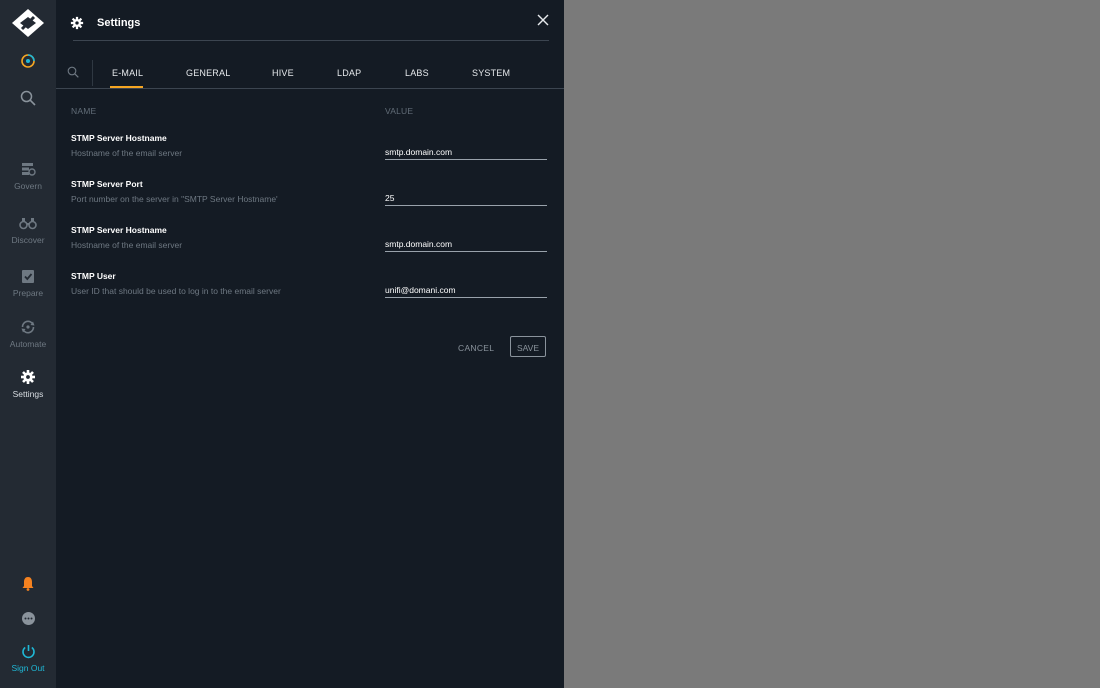 The height and width of the screenshot is (688, 1100). I want to click on nav-automate: Automate, so click(28, 334).